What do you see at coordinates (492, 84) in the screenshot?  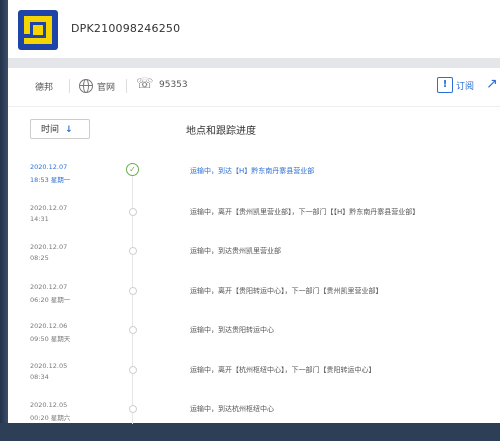 I see `share-icon: ↗` at bounding box center [492, 84].